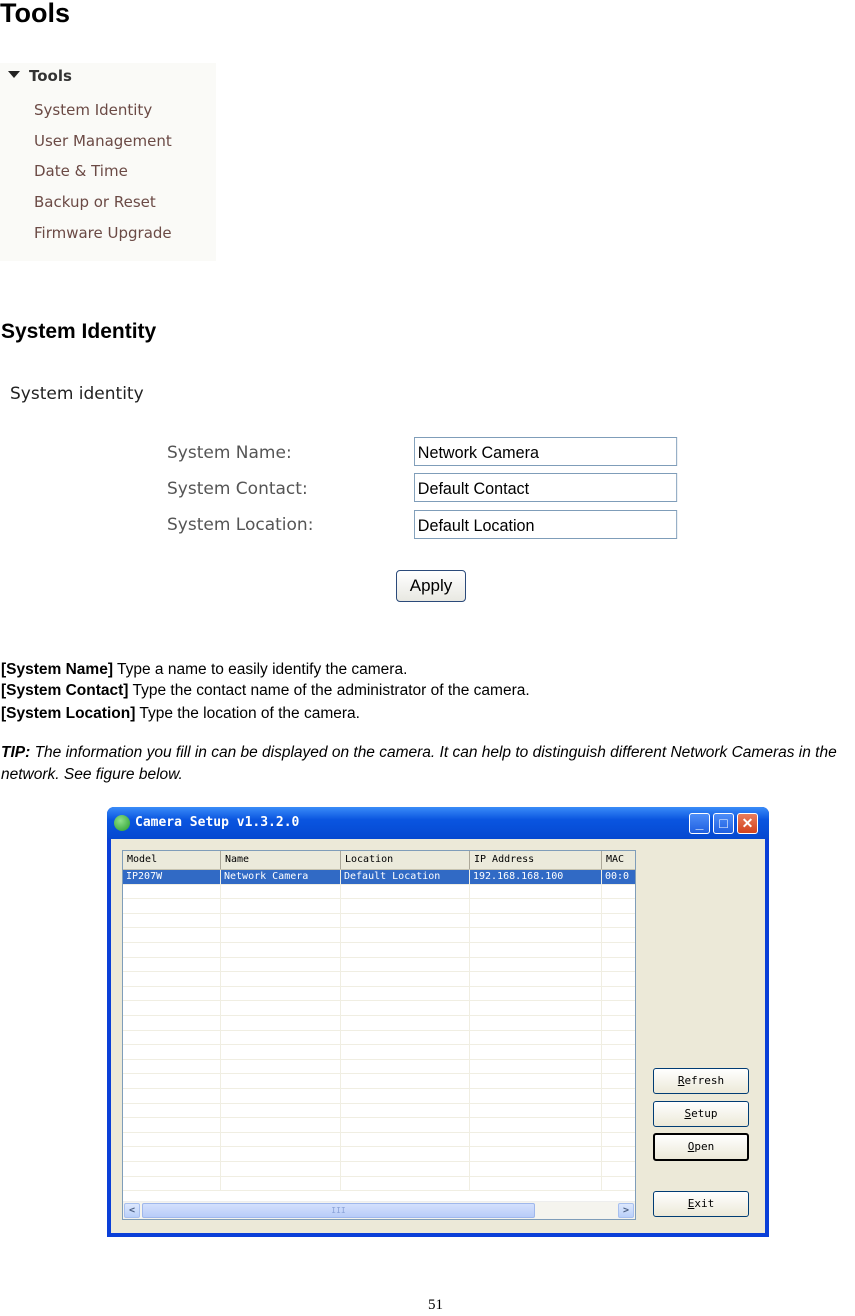 The image size is (855, 1316). What do you see at coordinates (701, 1147) in the screenshot?
I see `open-button: Open` at bounding box center [701, 1147].